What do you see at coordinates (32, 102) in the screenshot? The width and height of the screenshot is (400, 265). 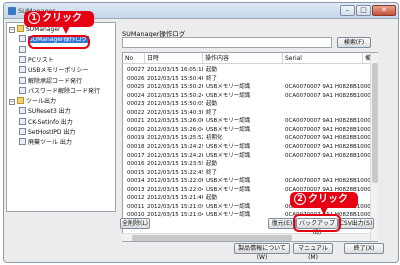 I see `tree-item: − ツール出力` at bounding box center [32, 102].